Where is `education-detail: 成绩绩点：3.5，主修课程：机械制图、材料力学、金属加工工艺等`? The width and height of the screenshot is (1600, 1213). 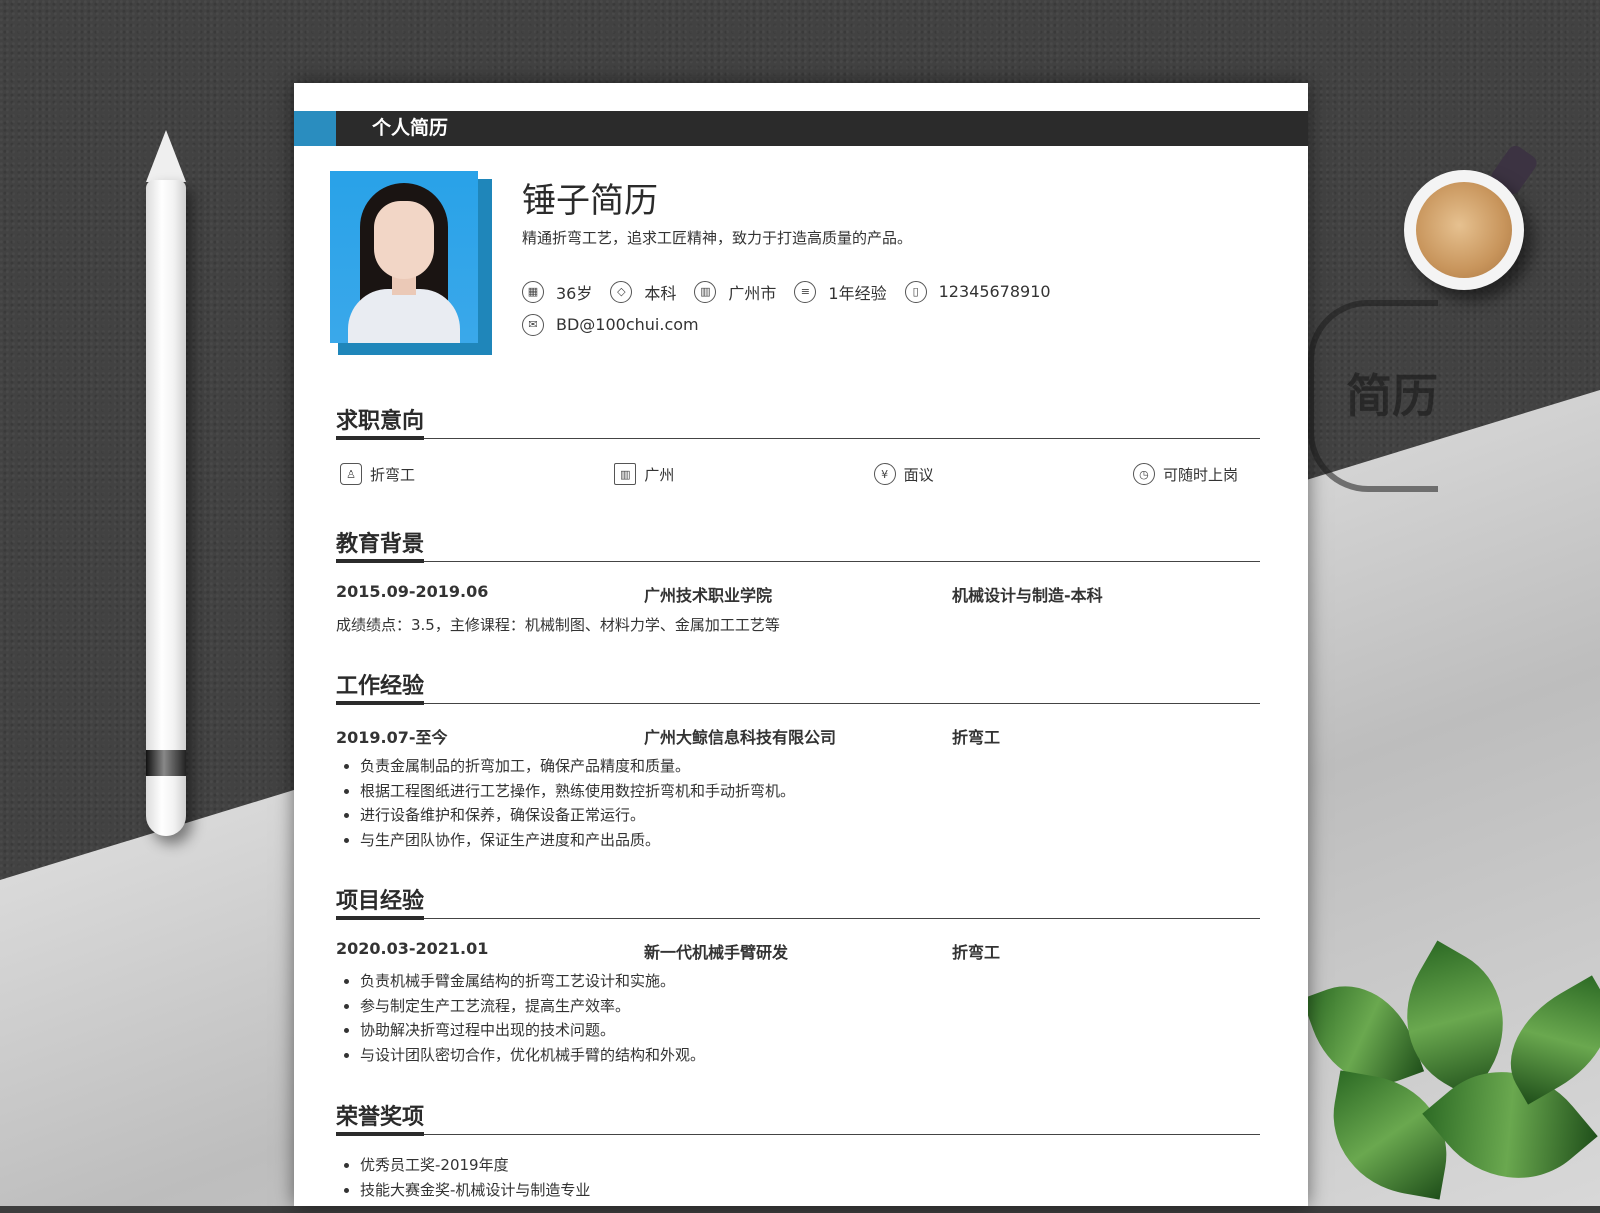
education-detail: 成绩绩点：3.5，主修课程：机械制图、材料力学、金属加工工艺等 is located at coordinates (558, 625).